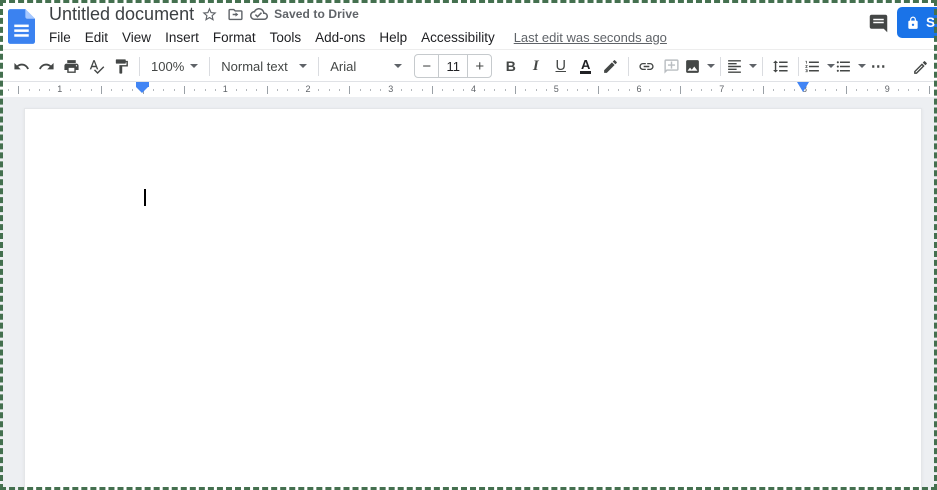 This screenshot has width=937, height=490. What do you see at coordinates (473, 89) in the screenshot?
I see `ruler-number: 4` at bounding box center [473, 89].